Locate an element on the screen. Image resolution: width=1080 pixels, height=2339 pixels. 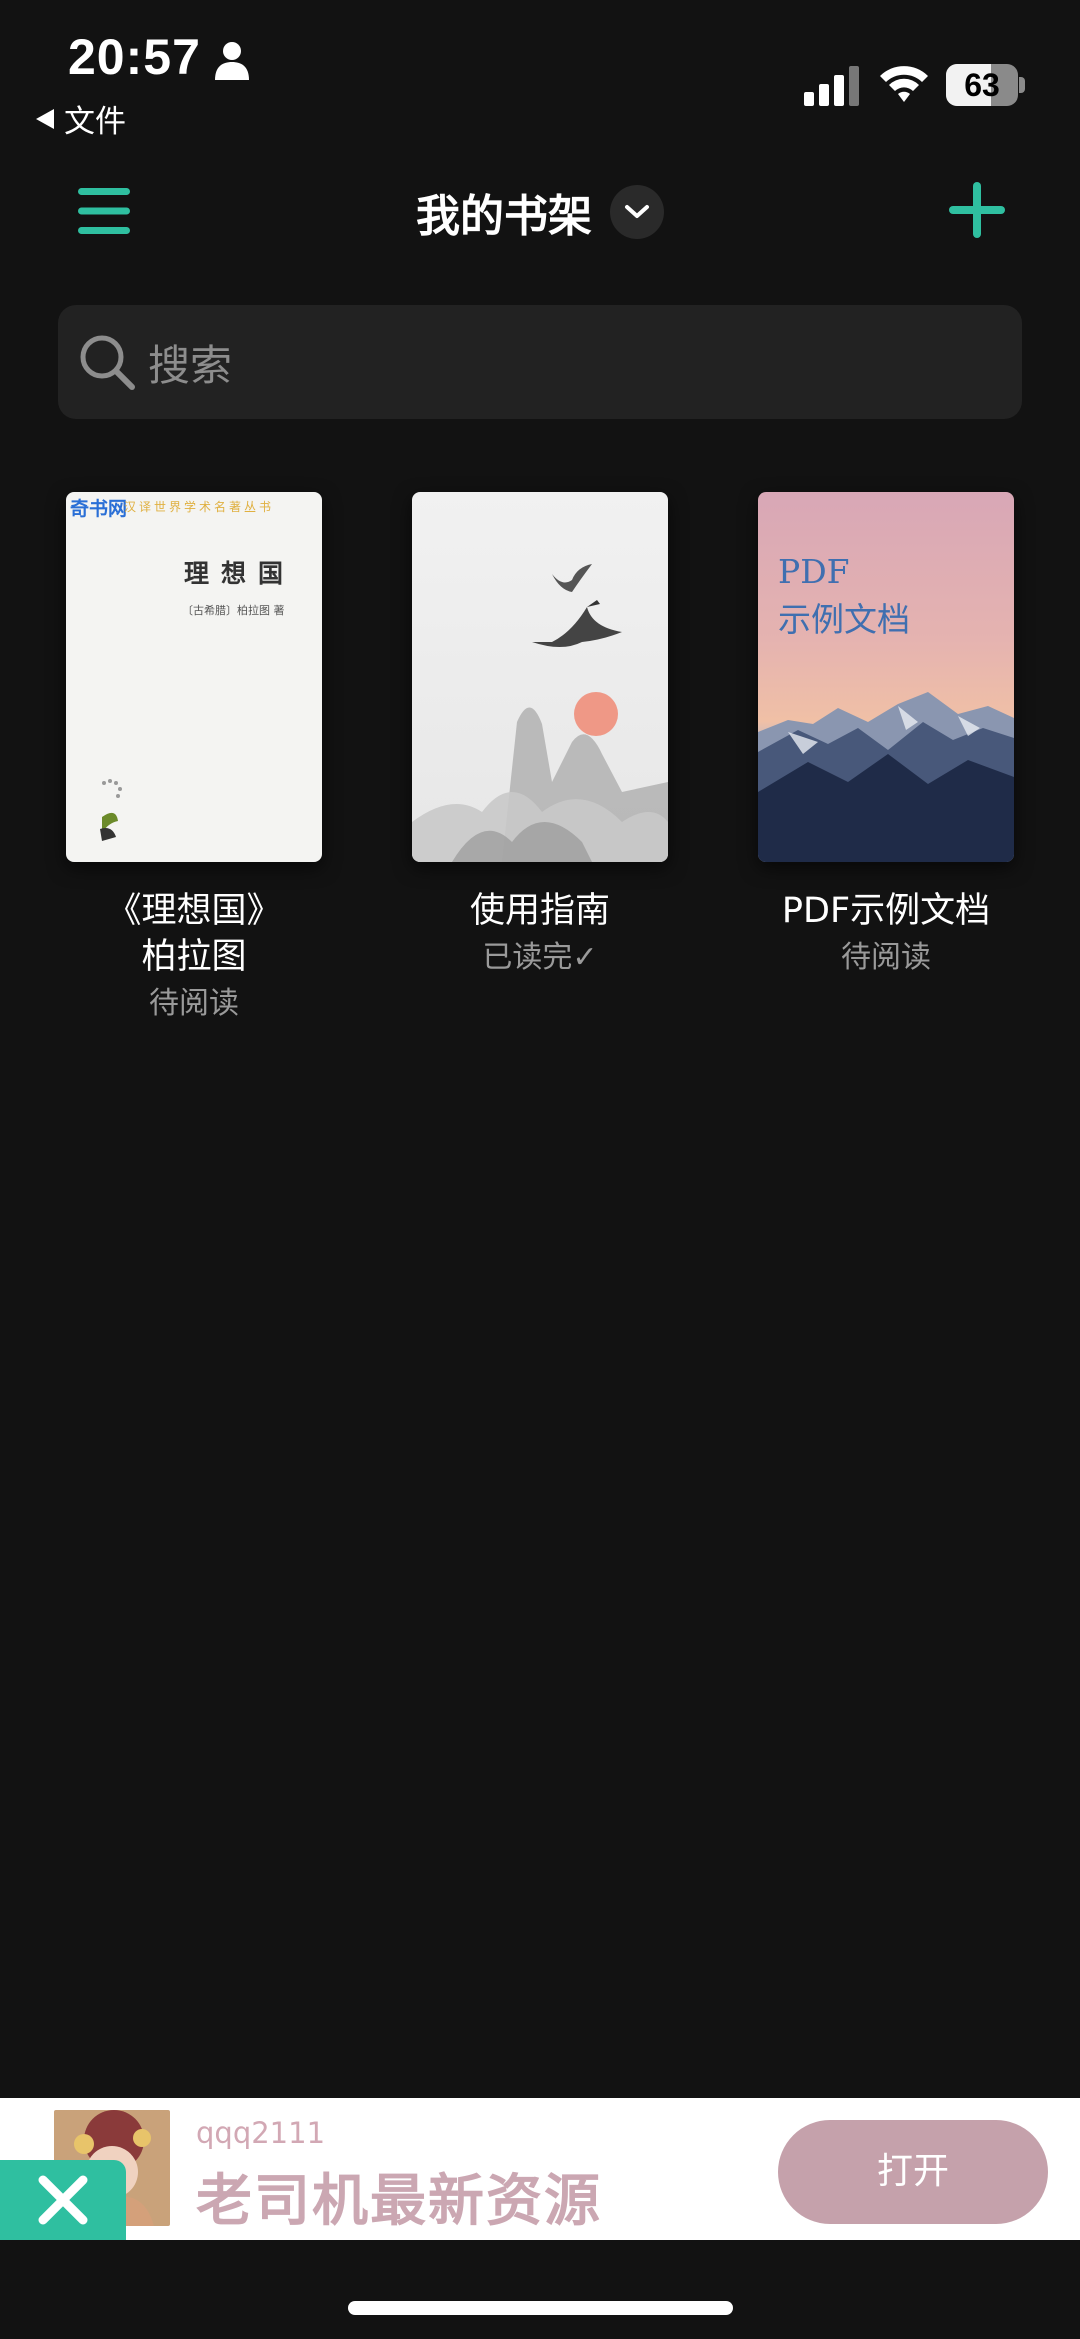
cover-title: 理想国 is located at coordinates (240, 573).